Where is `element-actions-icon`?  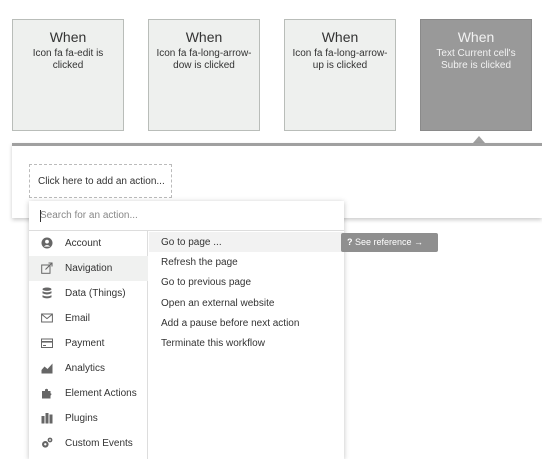 element-actions-icon is located at coordinates (47, 393).